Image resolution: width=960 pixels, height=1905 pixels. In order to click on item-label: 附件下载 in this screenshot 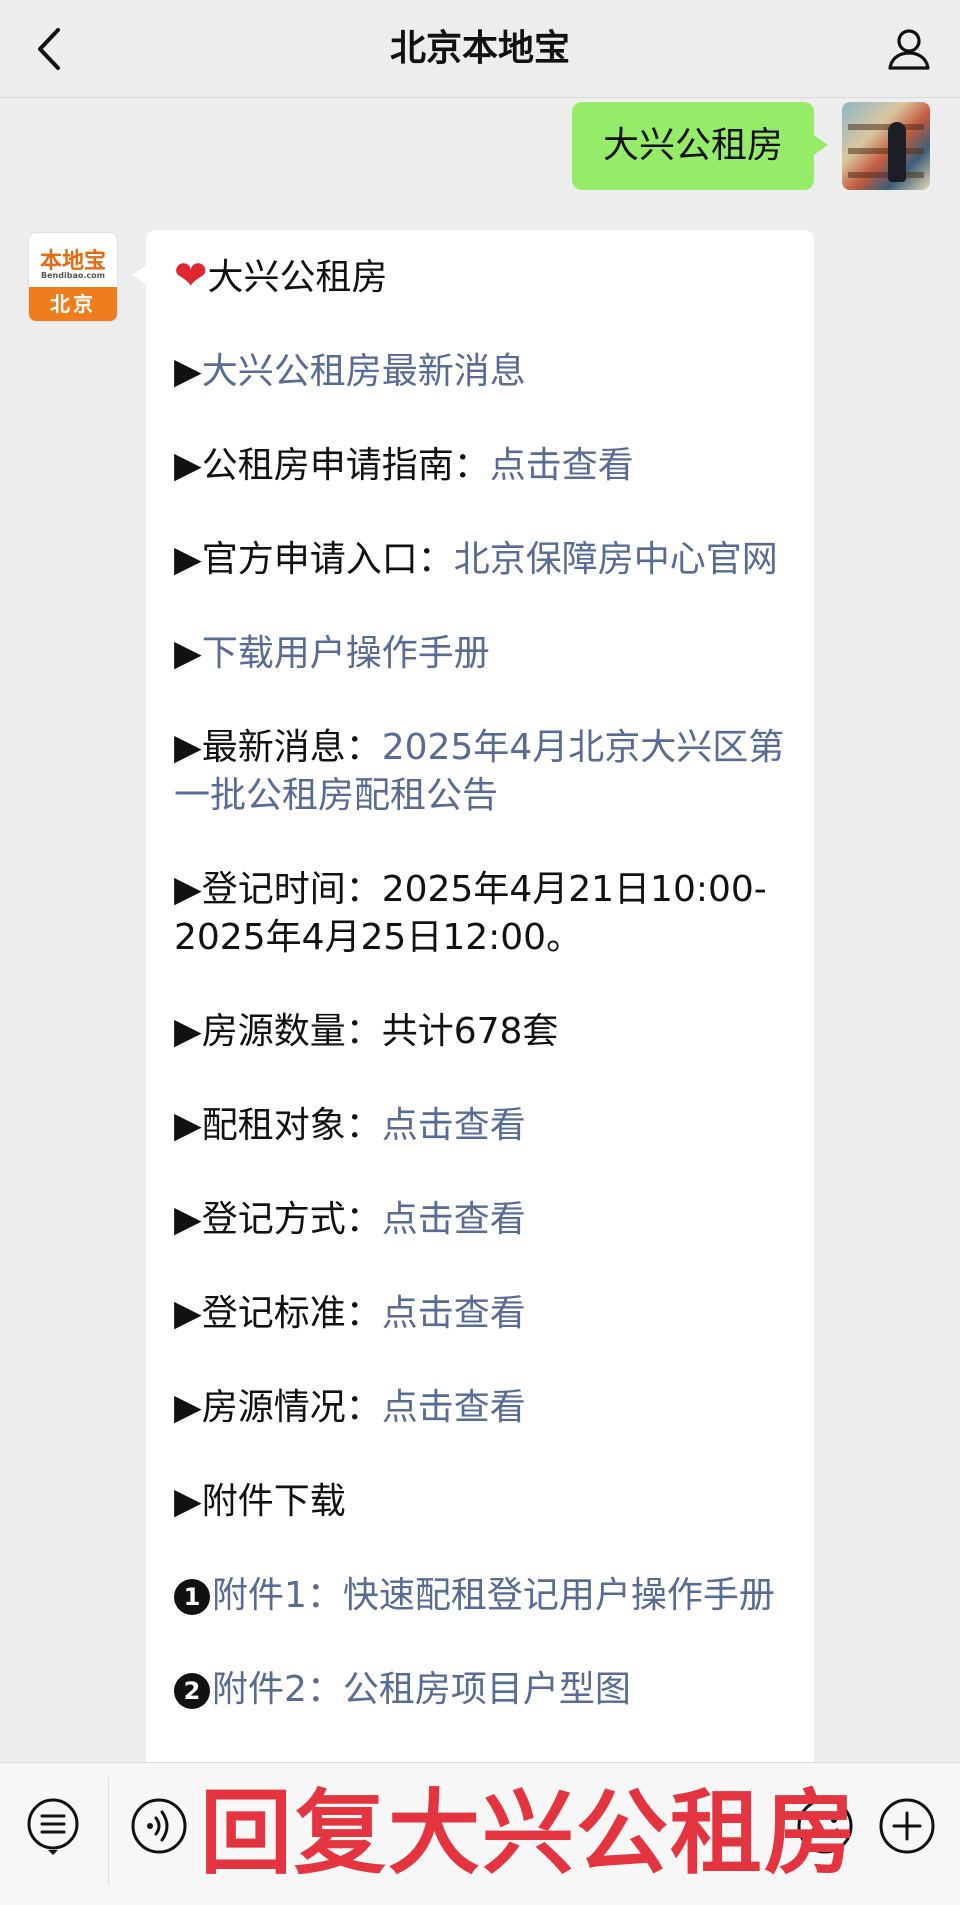, I will do `click(273, 1501)`.